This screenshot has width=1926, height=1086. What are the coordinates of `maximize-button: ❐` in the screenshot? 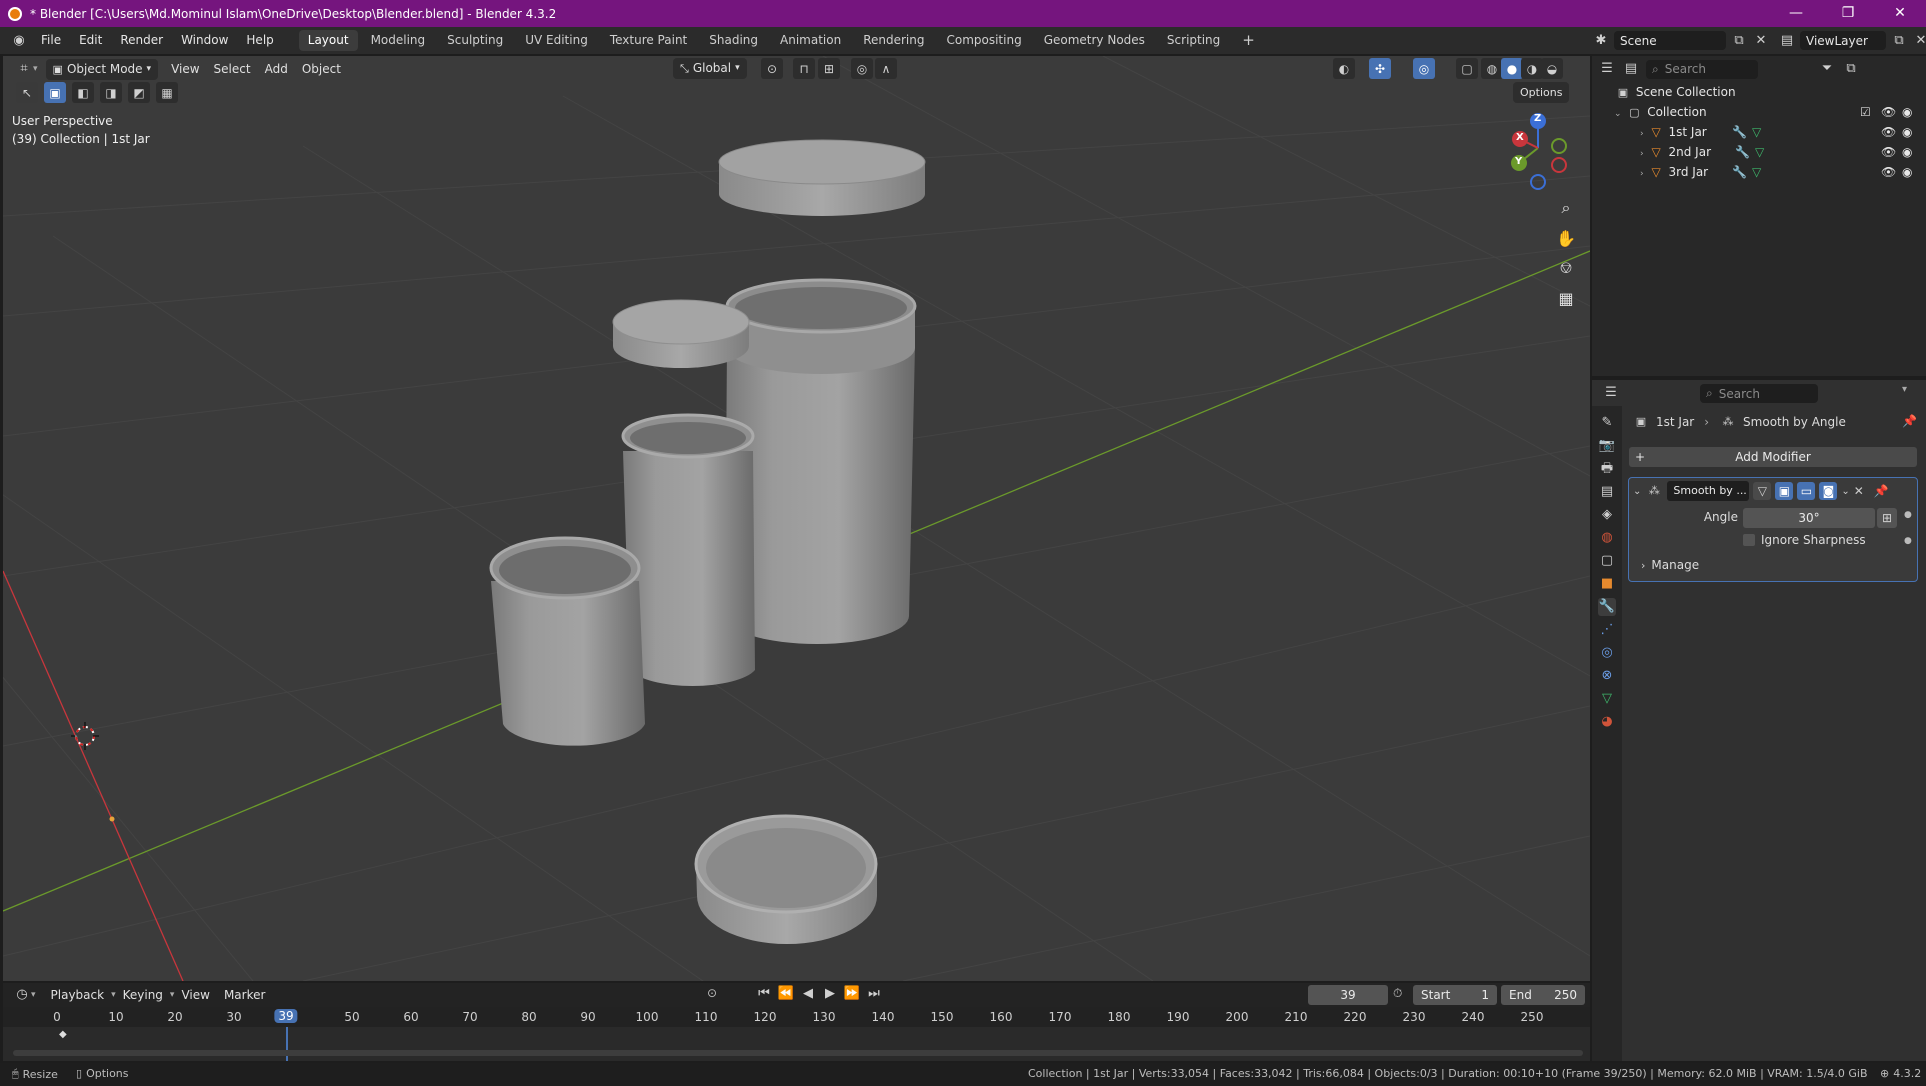 It's located at (1848, 13).